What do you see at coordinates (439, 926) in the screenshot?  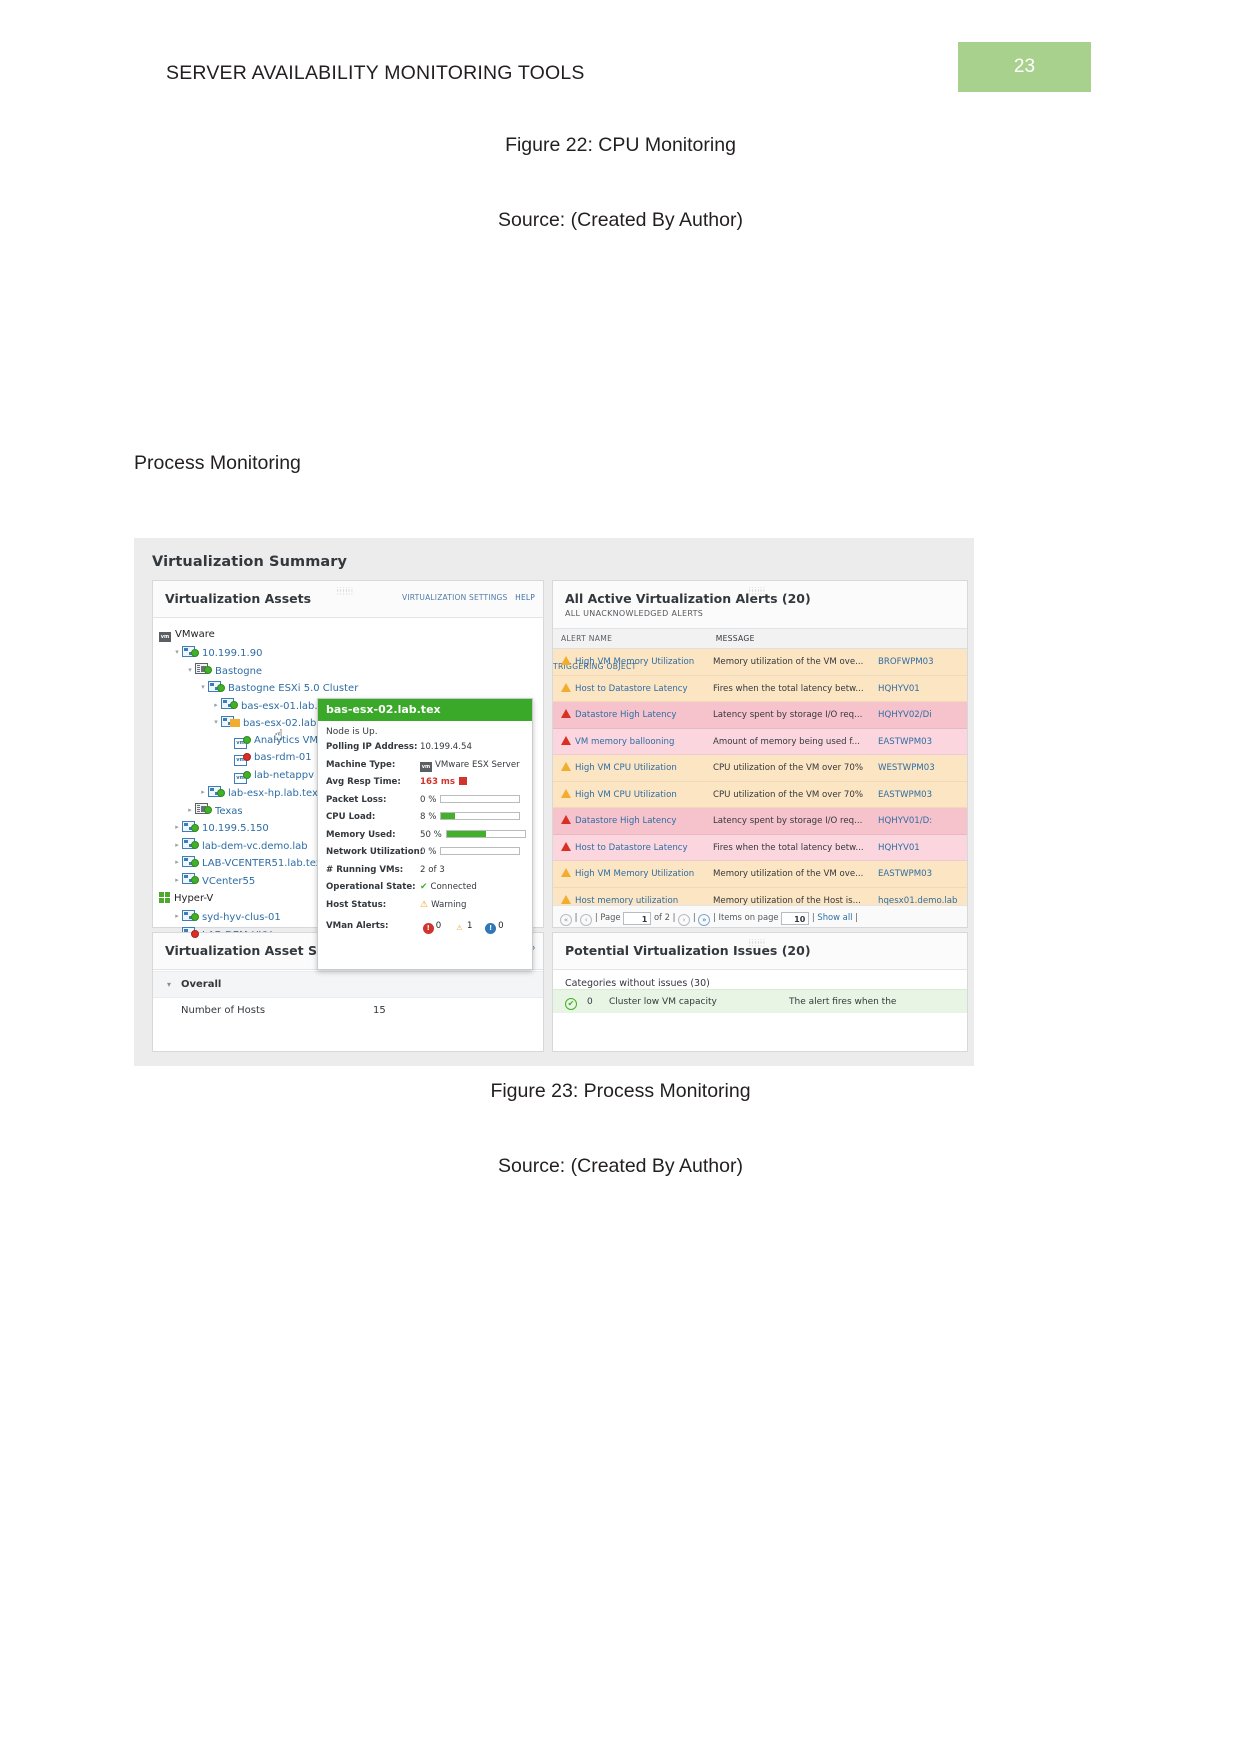 I see `critical-alert-count: 0` at bounding box center [439, 926].